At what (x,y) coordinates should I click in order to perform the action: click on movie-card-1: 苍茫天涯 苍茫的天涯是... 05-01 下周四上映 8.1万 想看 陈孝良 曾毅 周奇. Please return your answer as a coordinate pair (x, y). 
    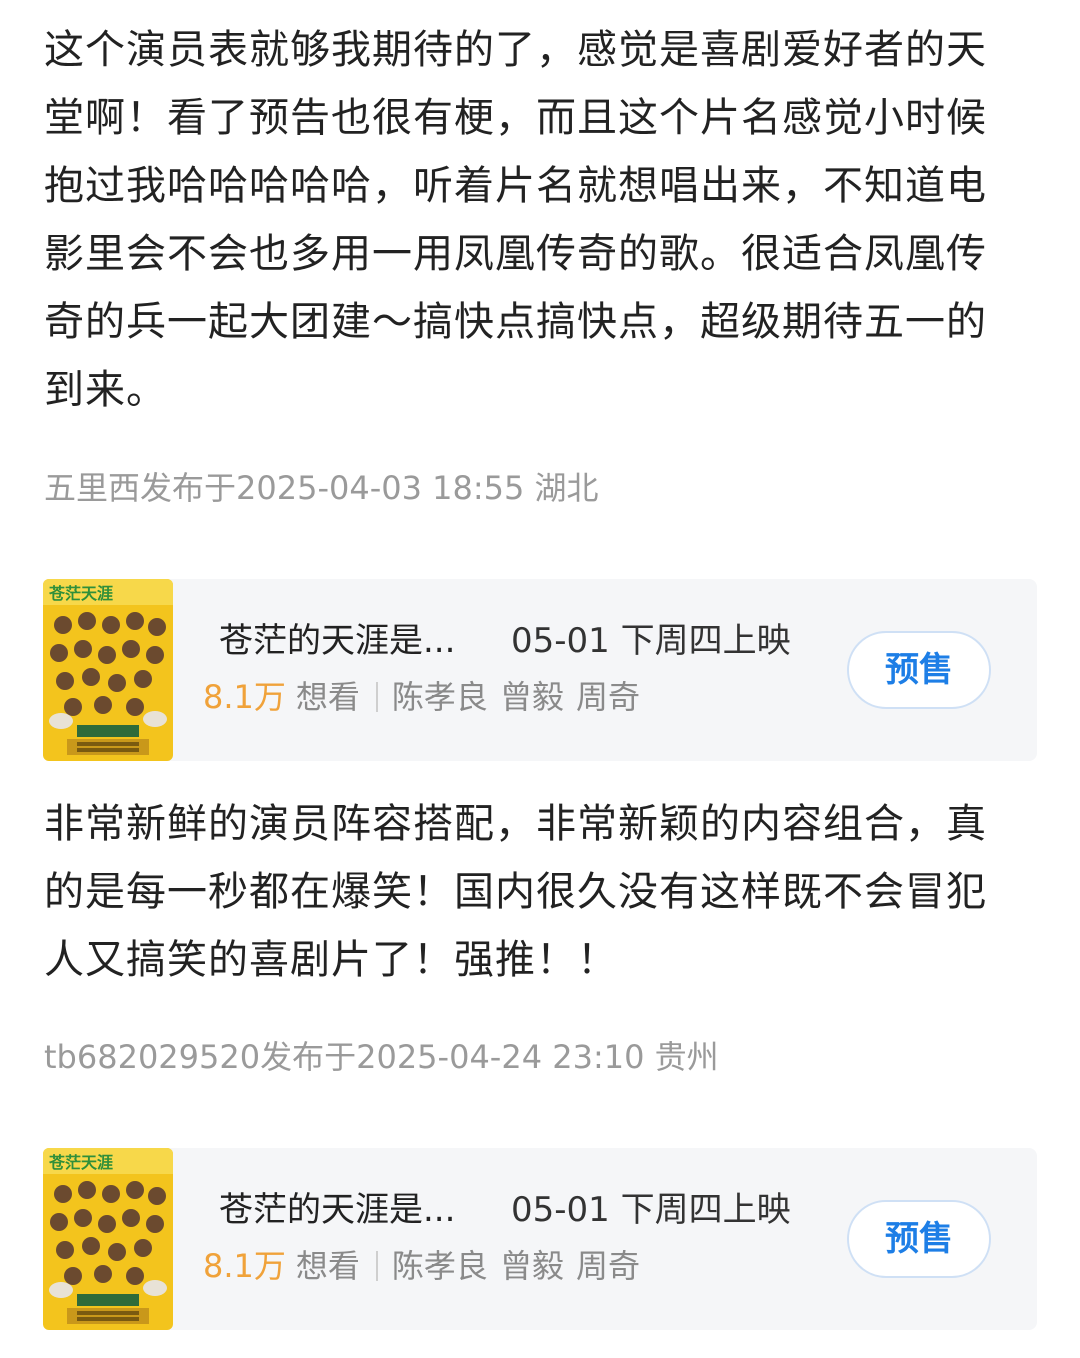
    Looking at the image, I should click on (540, 670).